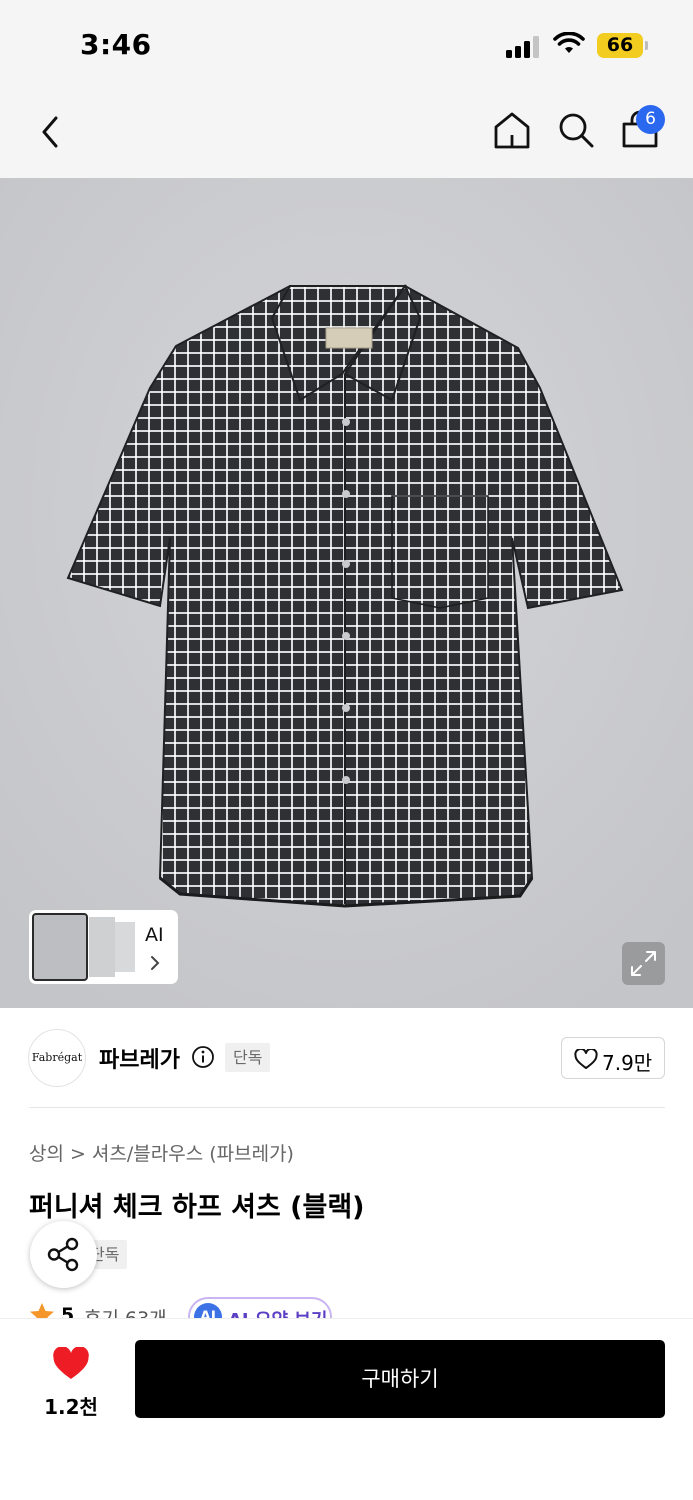  What do you see at coordinates (277, 1312) in the screenshot?
I see `ai-summary-label: AI 요약 보기` at bounding box center [277, 1312].